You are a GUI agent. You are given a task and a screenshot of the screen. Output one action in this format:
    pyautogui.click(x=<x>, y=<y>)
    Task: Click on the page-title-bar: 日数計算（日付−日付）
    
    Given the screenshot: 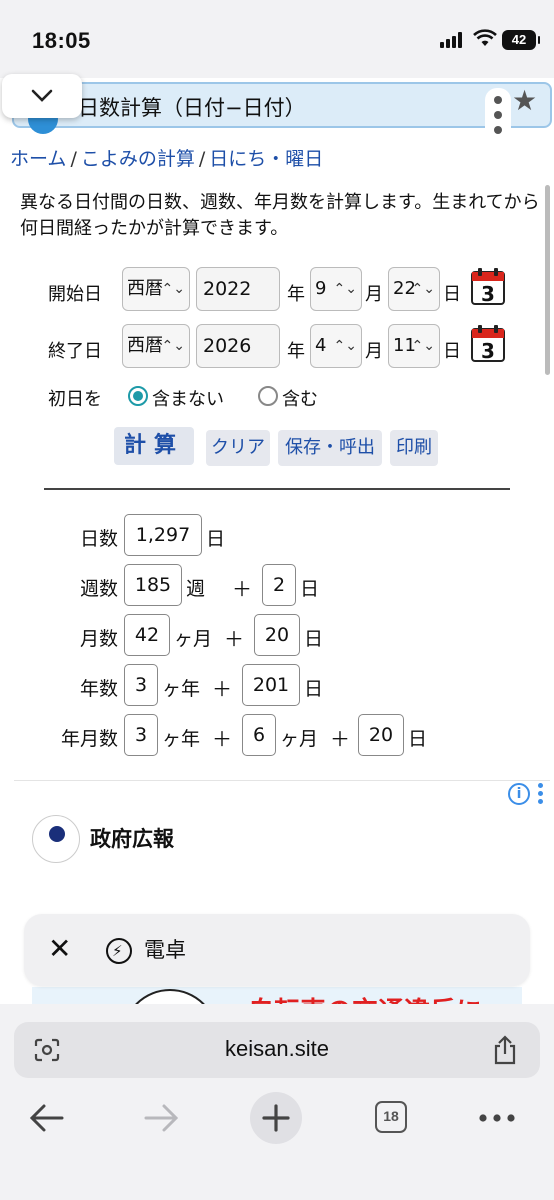 What is the action you would take?
    pyautogui.click(x=282, y=108)
    